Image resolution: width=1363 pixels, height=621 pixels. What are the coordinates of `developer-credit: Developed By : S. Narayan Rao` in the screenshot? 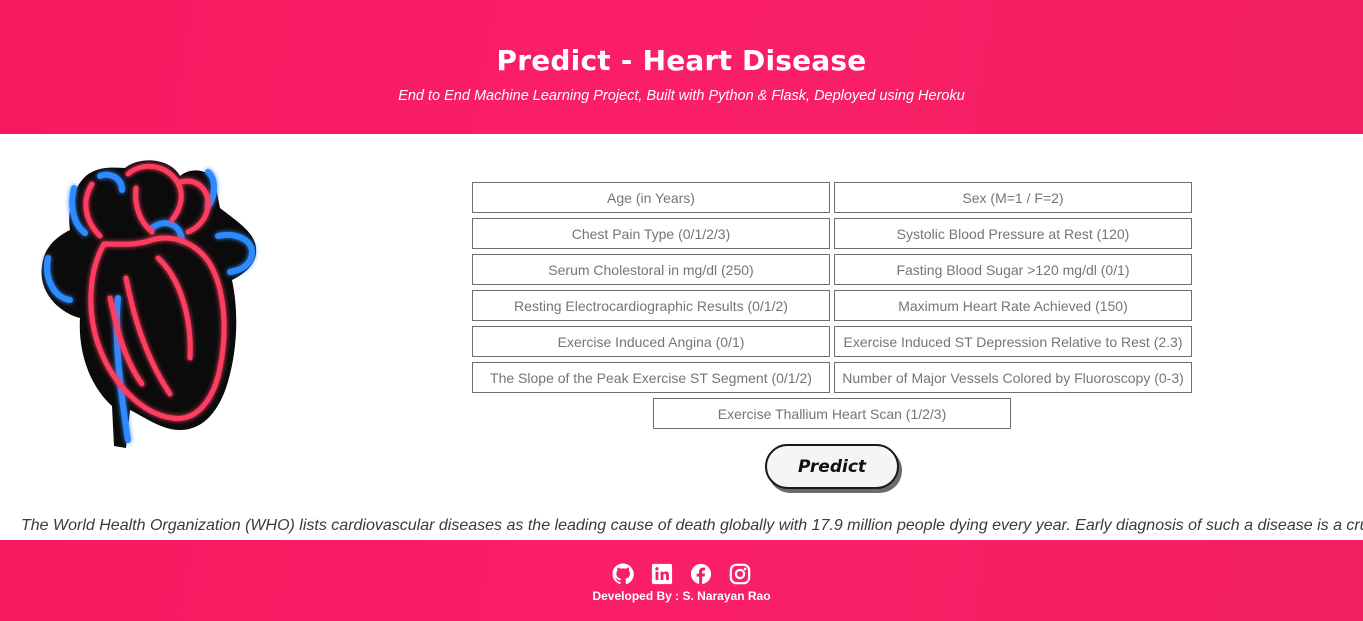 It's located at (681, 596).